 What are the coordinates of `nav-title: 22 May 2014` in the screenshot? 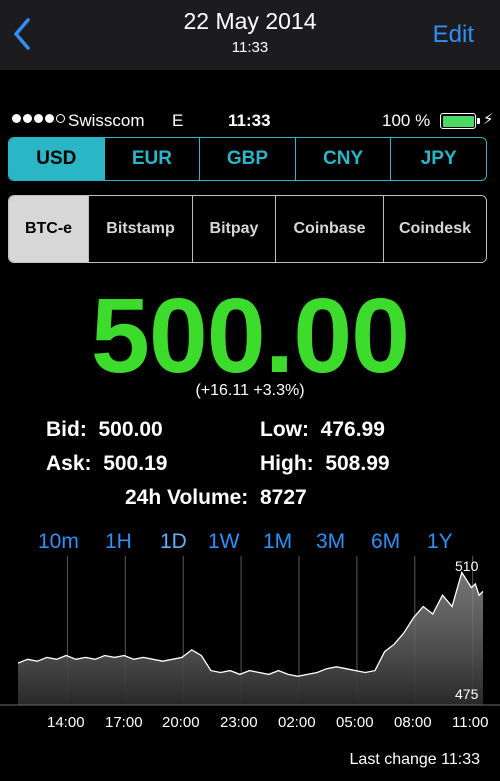 It's located at (250, 21).